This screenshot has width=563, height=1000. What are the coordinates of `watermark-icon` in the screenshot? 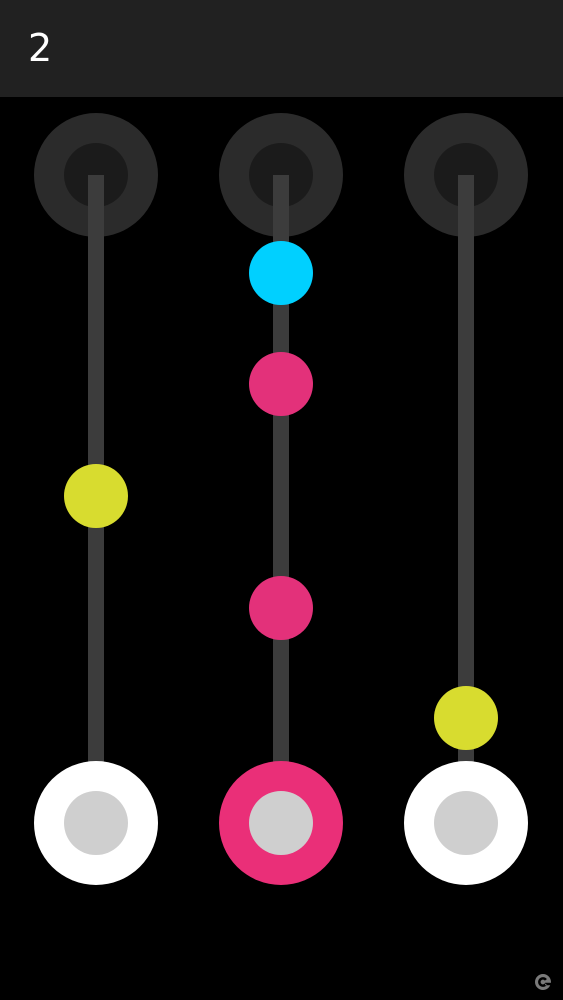 It's located at (543, 982).